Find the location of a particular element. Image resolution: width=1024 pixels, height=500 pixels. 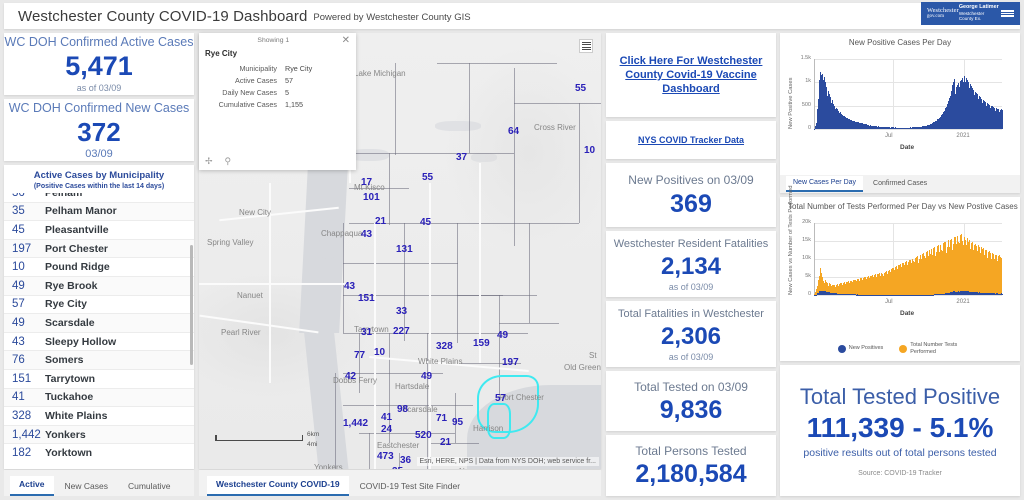

tab-active: Active is located at coordinates (32, 486).